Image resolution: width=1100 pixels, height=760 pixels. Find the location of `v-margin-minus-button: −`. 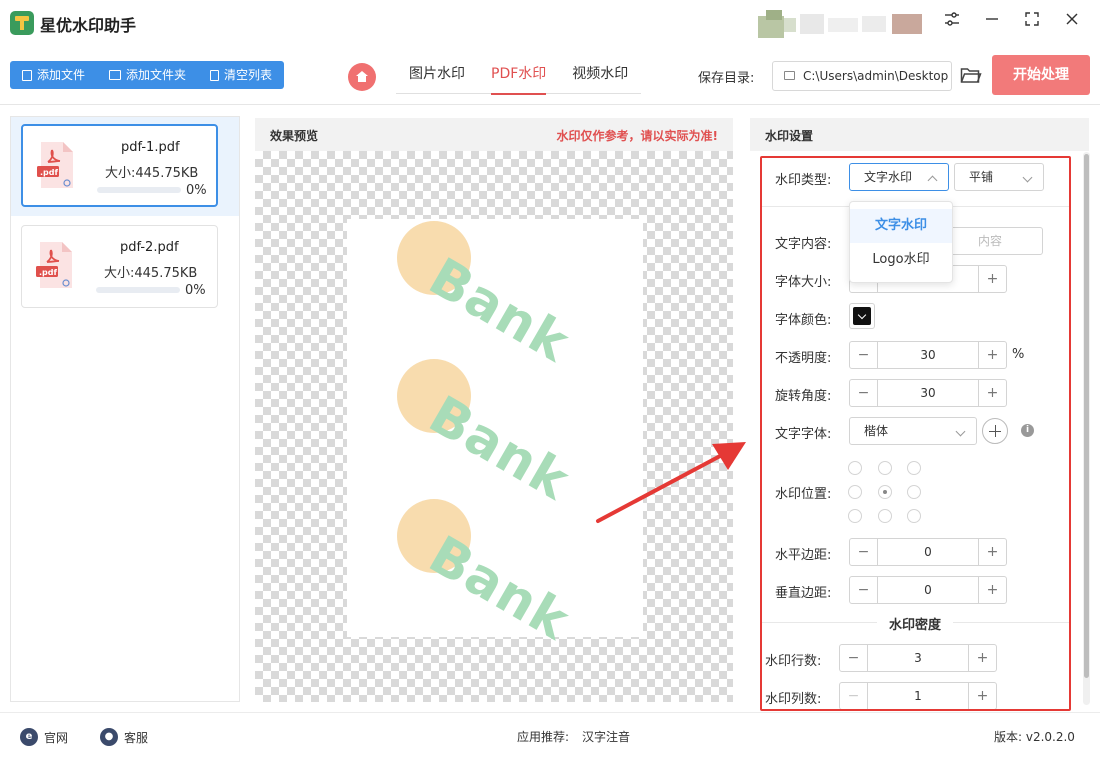

v-margin-minus-button: − is located at coordinates (864, 590).